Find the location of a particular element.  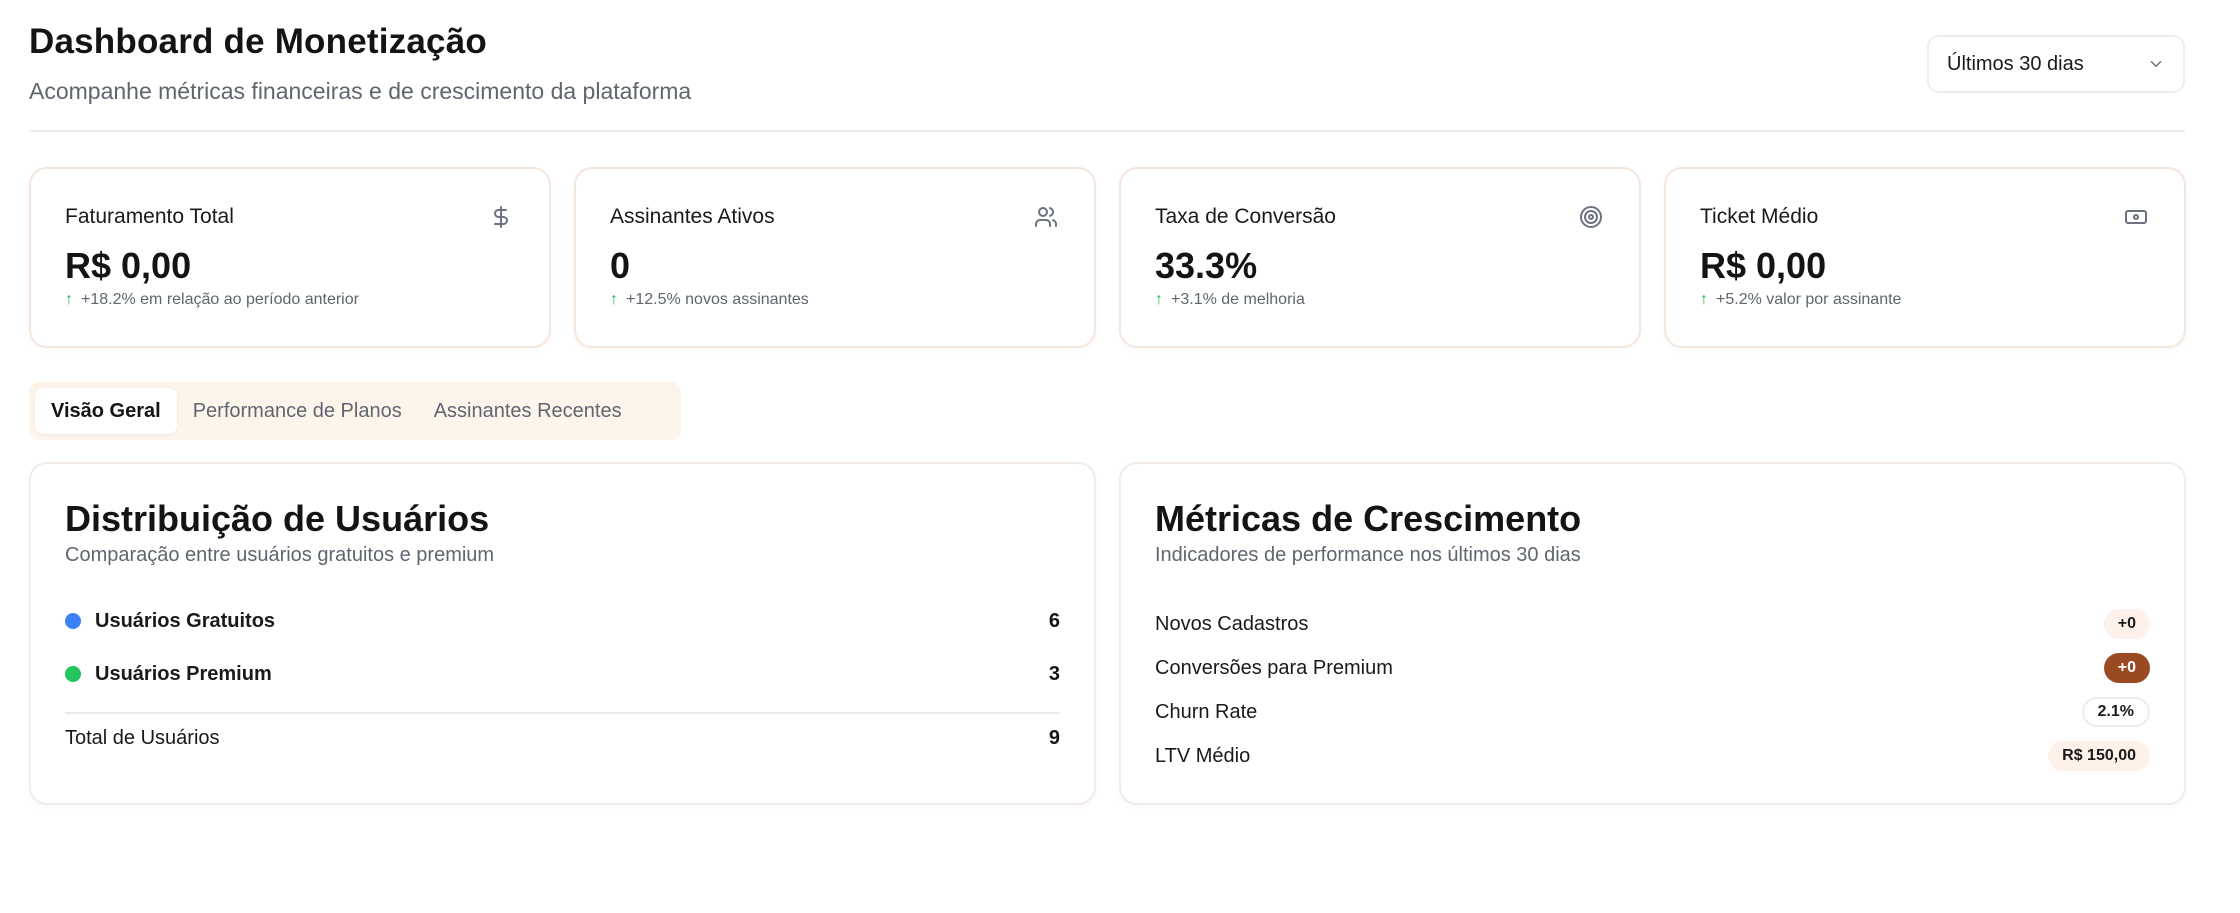

list-item: LTV Médio R$ 150,00 is located at coordinates (1652, 756).